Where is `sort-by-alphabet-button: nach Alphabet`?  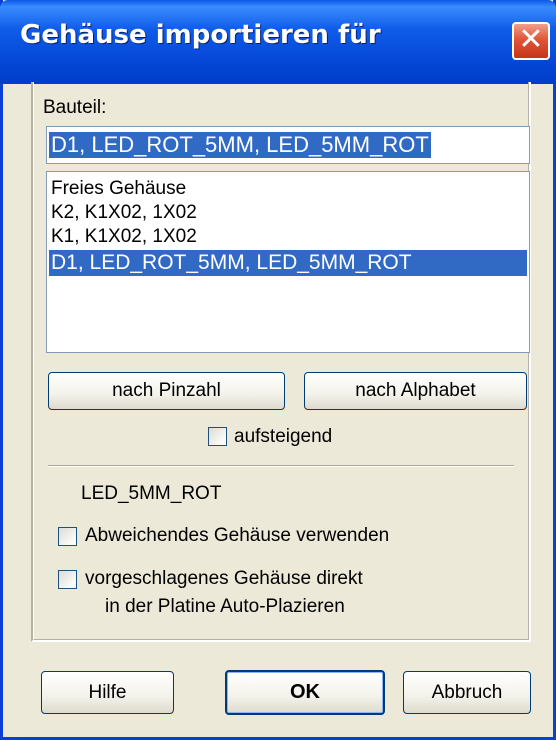
sort-by-alphabet-button: nach Alphabet is located at coordinates (415, 391).